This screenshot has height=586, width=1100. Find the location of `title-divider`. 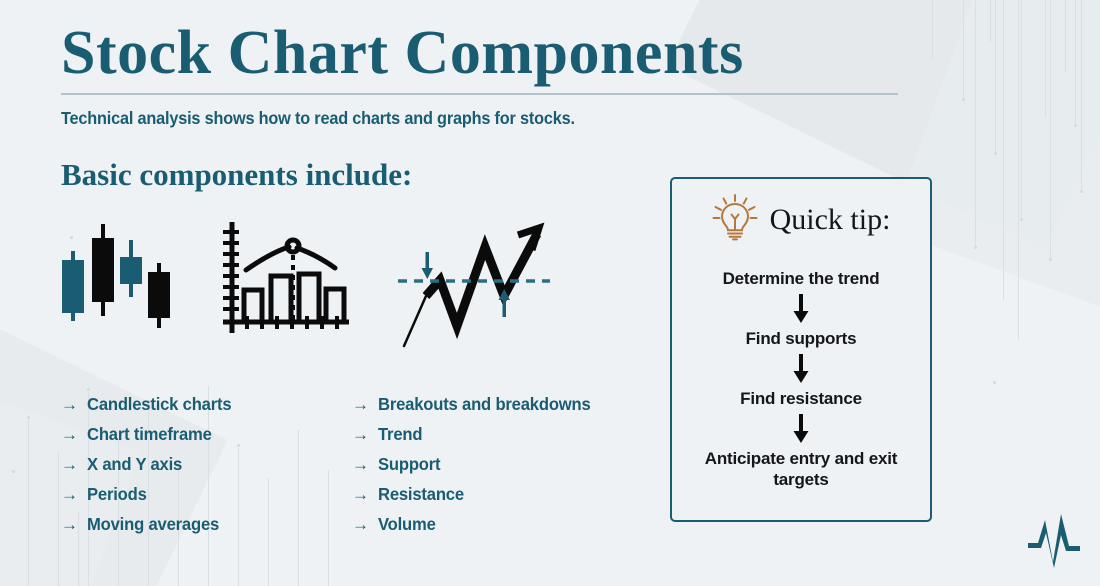

title-divider is located at coordinates (479, 94).